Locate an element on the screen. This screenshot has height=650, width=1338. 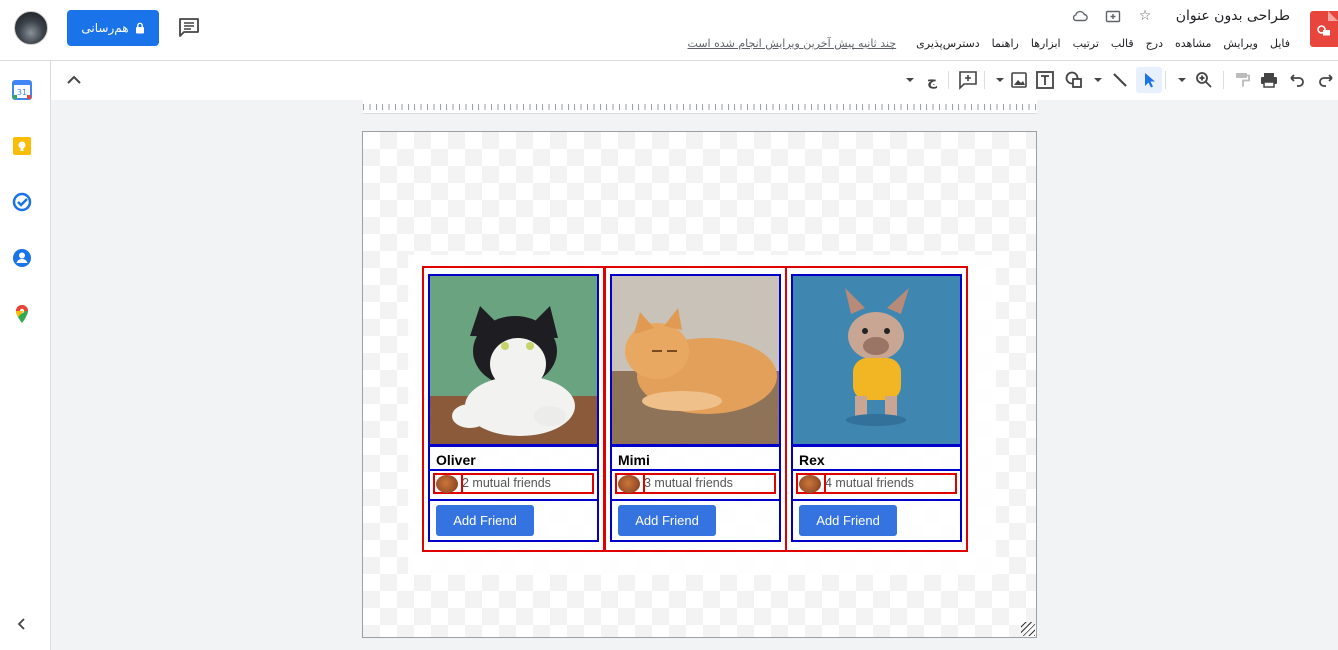
account-avatar is located at coordinates (31, 28).